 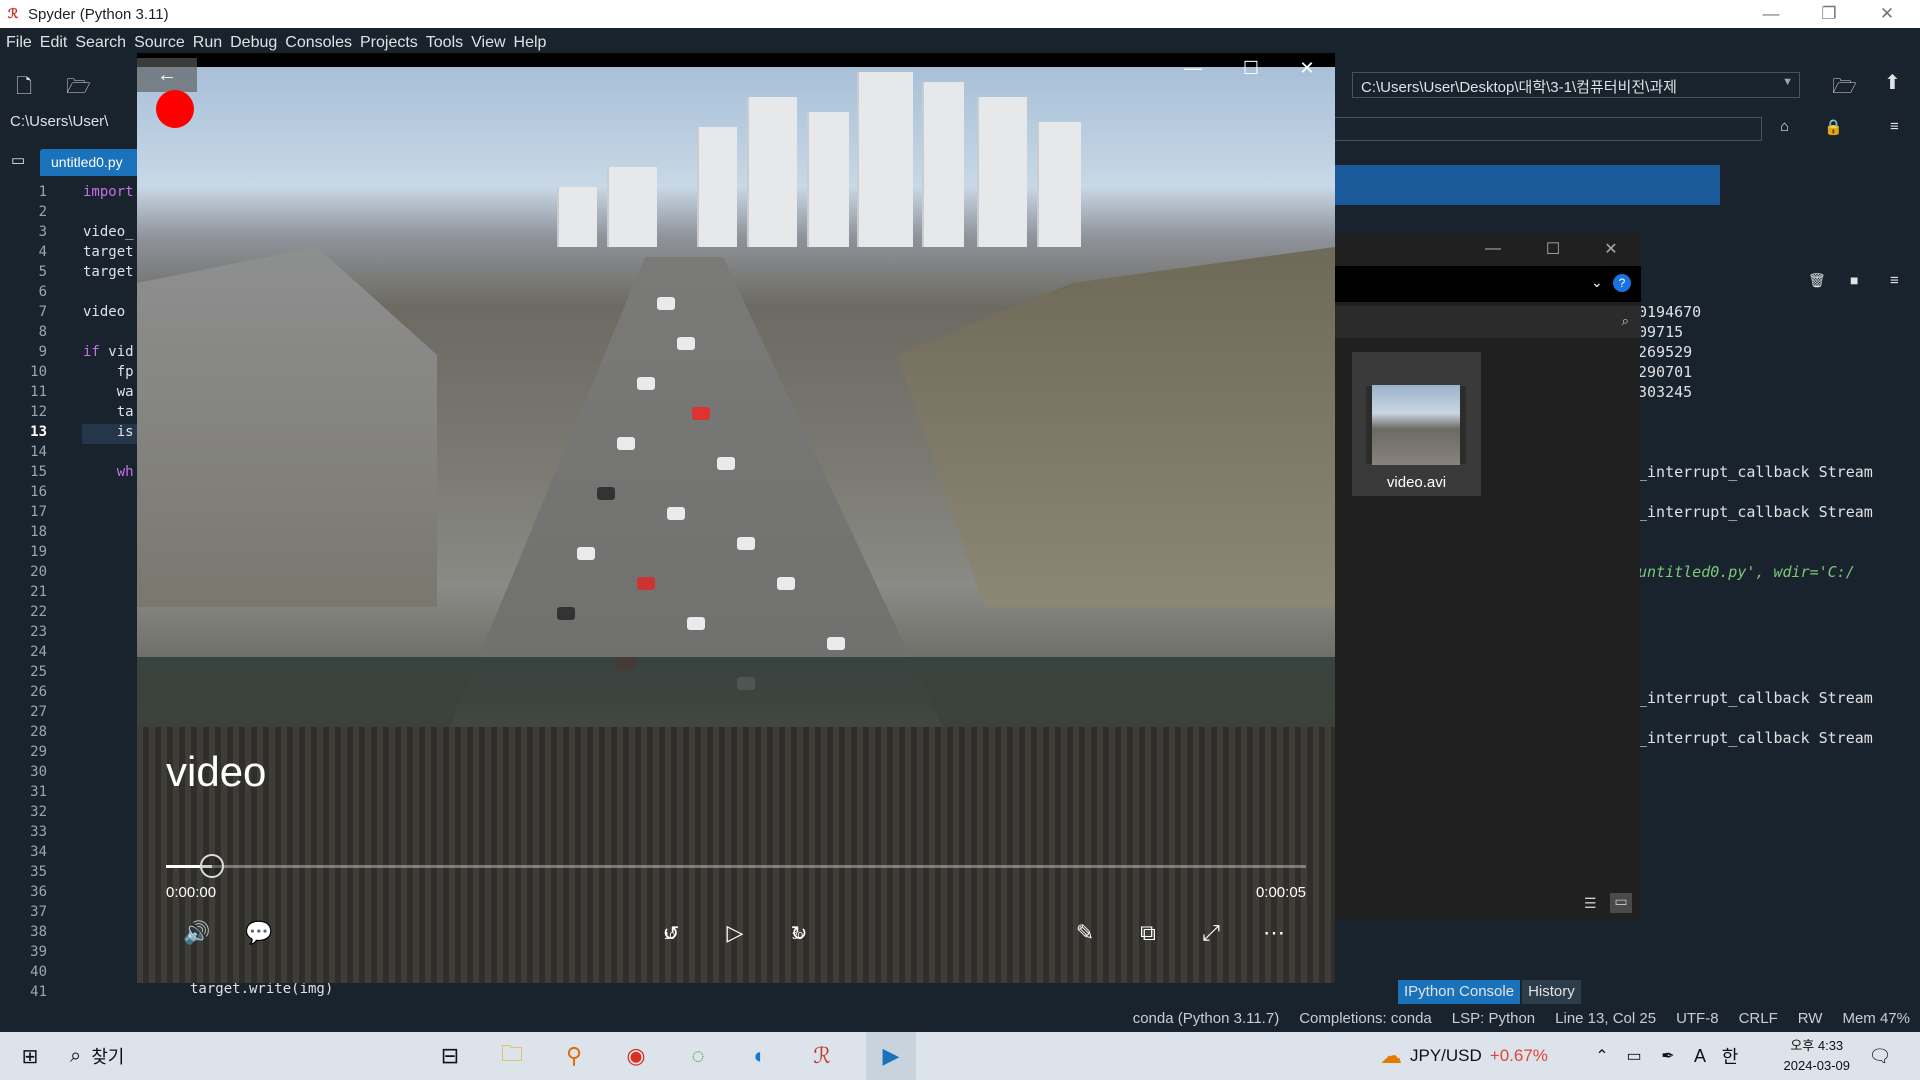 What do you see at coordinates (1880, 1056) in the screenshot?
I see `notification-icon: 🗨` at bounding box center [1880, 1056].